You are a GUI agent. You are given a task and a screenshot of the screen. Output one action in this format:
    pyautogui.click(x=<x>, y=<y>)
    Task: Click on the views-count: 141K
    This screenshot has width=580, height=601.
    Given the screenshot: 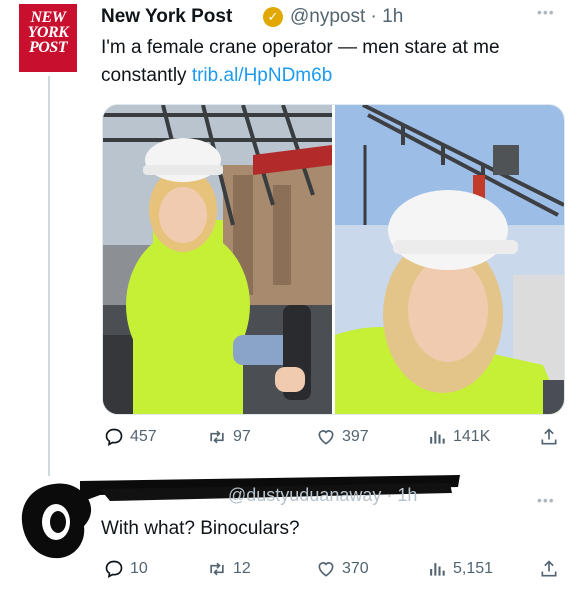 What is the action you would take?
    pyautogui.click(x=472, y=436)
    